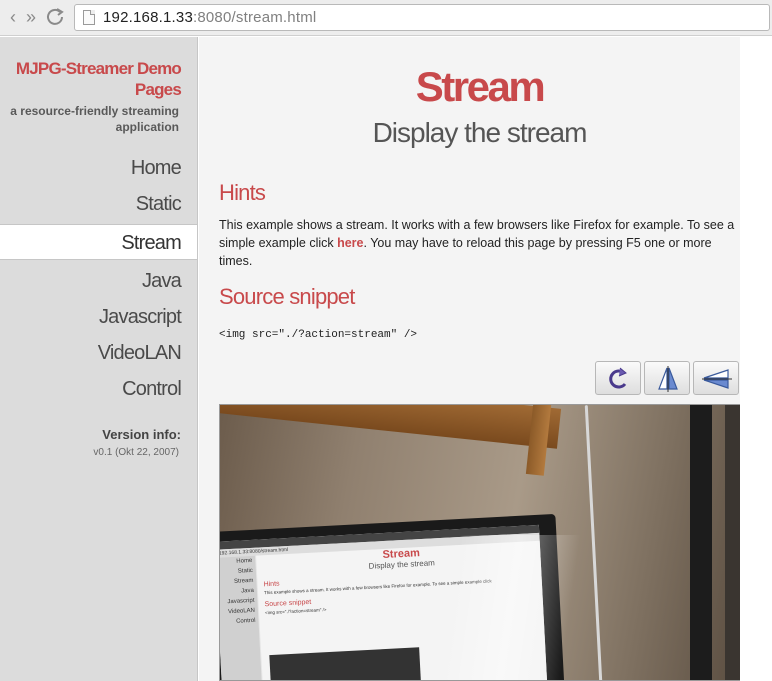  I want to click on screen-nested-stream, so click(345, 663).